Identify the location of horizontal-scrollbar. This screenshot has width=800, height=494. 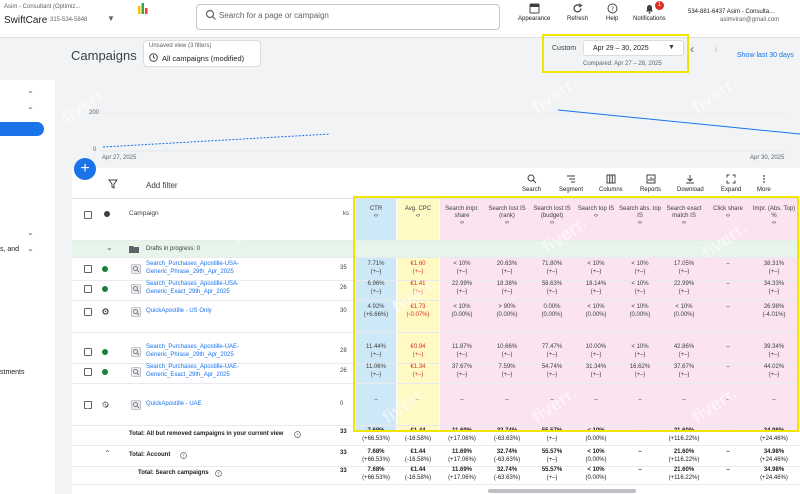
(562, 491).